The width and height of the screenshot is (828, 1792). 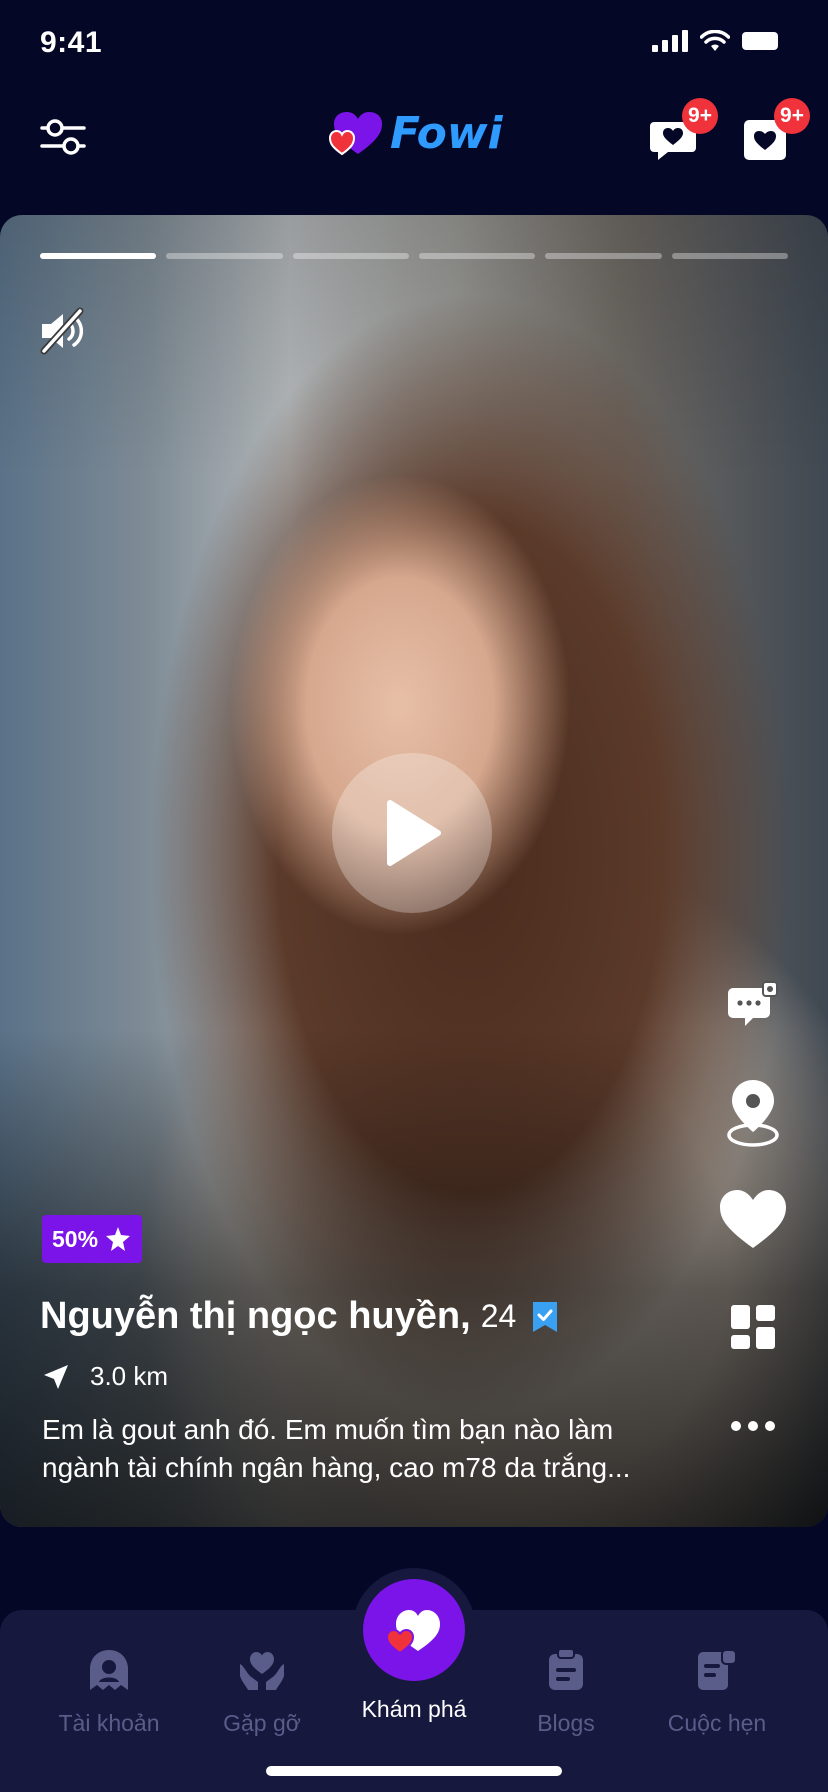 What do you see at coordinates (566, 1723) in the screenshot?
I see `nav-label: Blogs` at bounding box center [566, 1723].